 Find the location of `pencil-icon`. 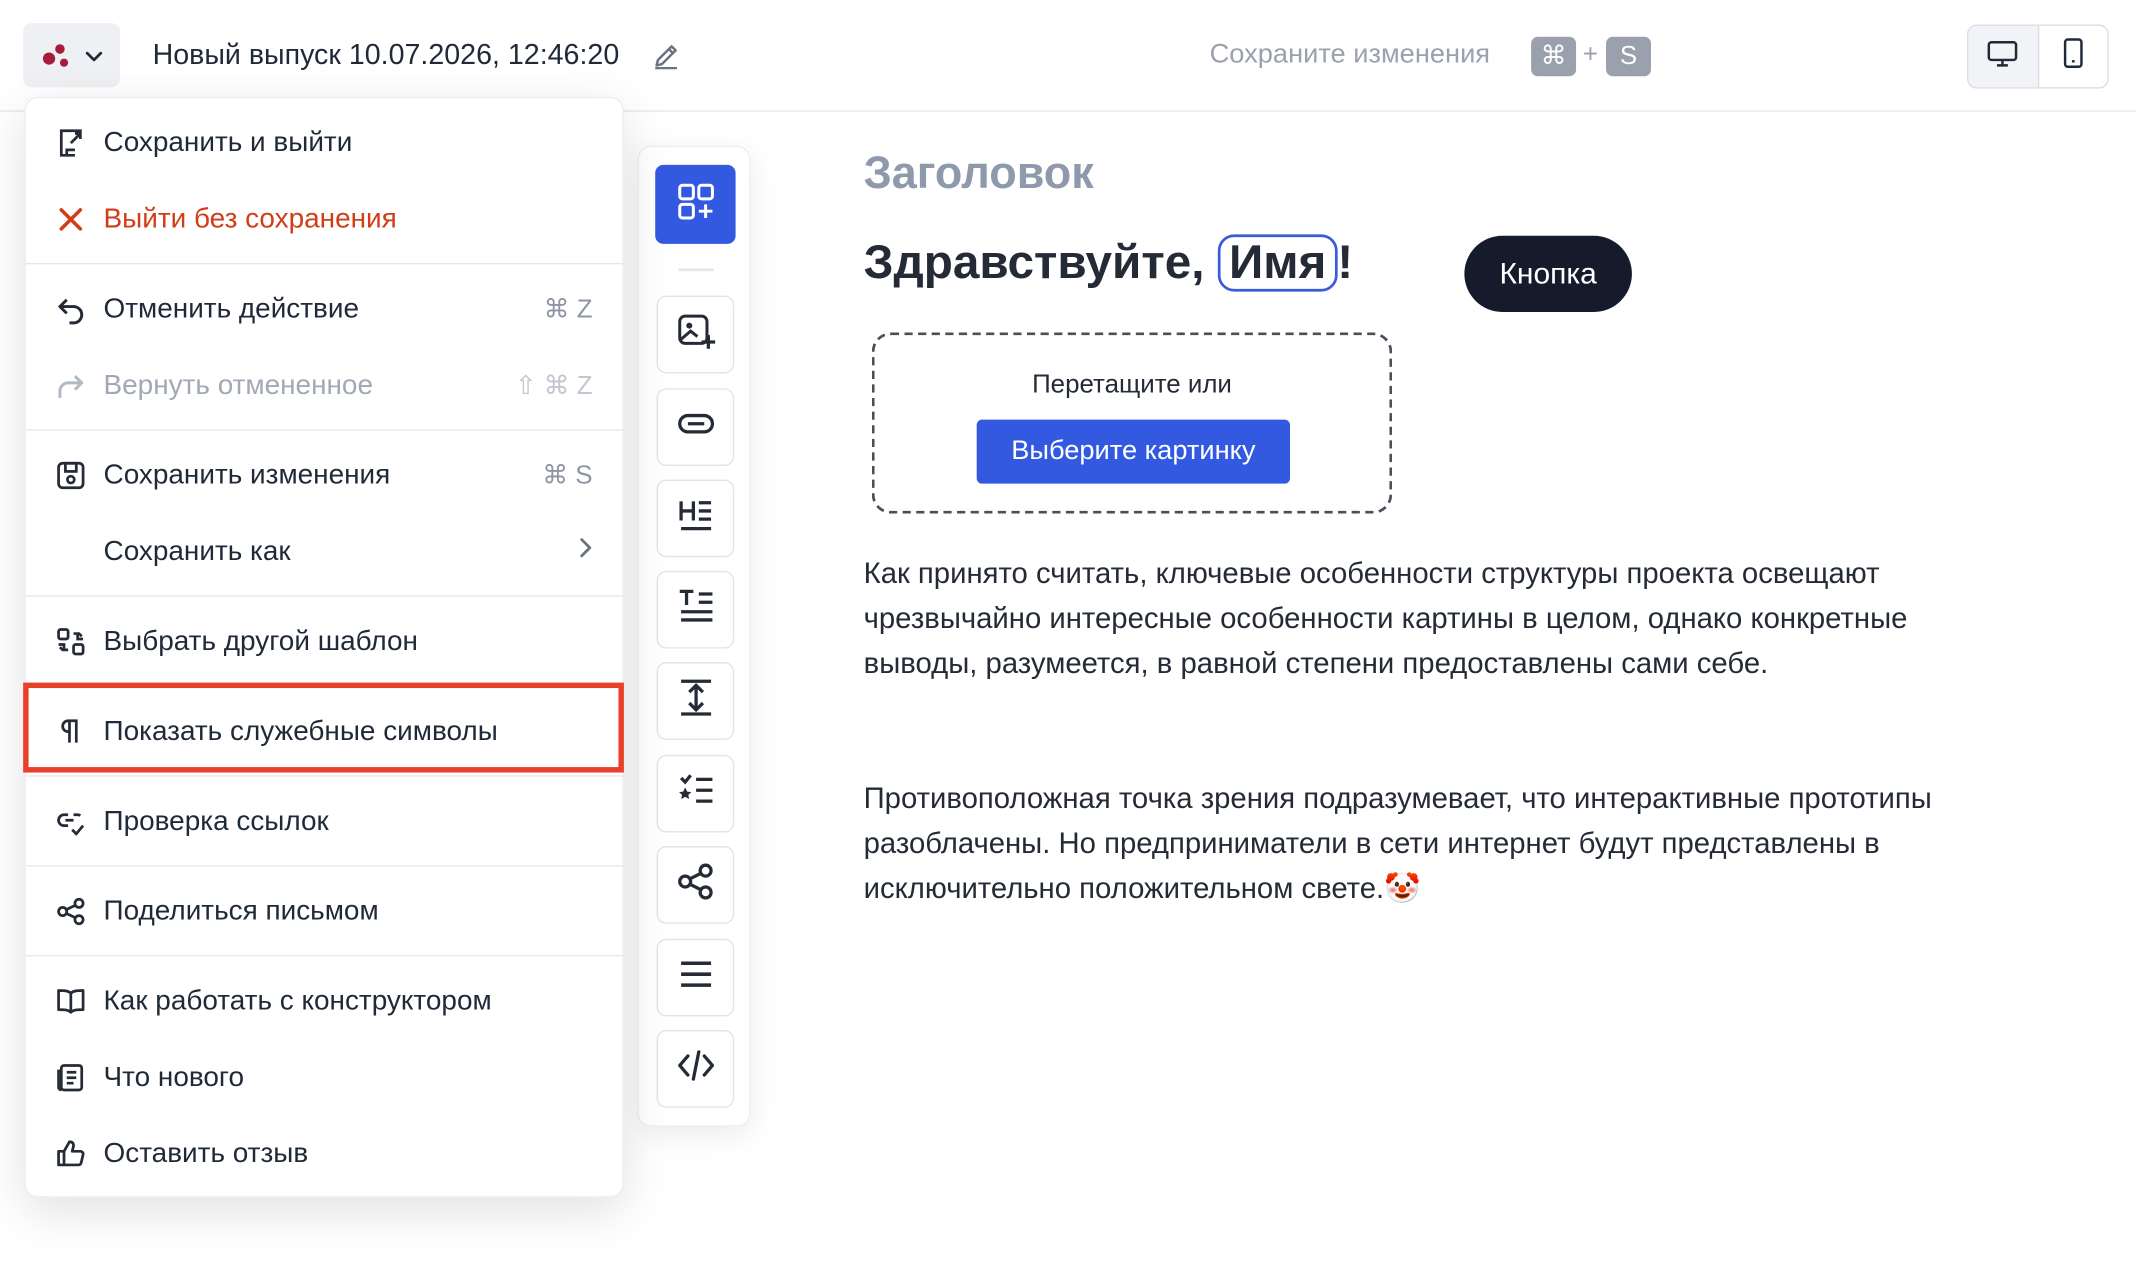

pencil-icon is located at coordinates (666, 59).